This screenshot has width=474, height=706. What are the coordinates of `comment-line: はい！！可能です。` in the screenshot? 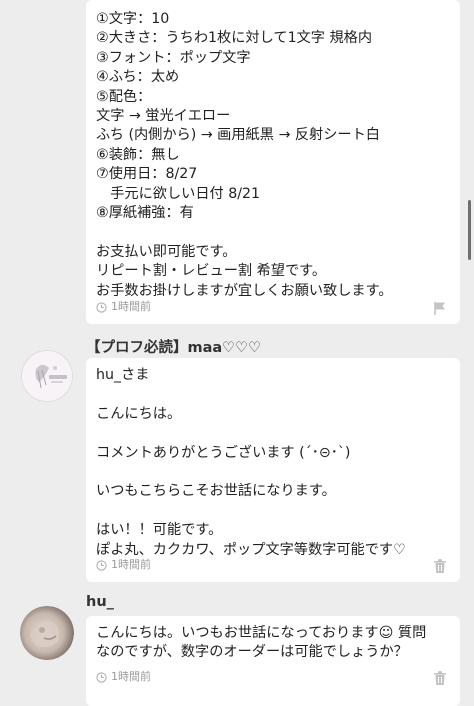 It's located at (159, 530).